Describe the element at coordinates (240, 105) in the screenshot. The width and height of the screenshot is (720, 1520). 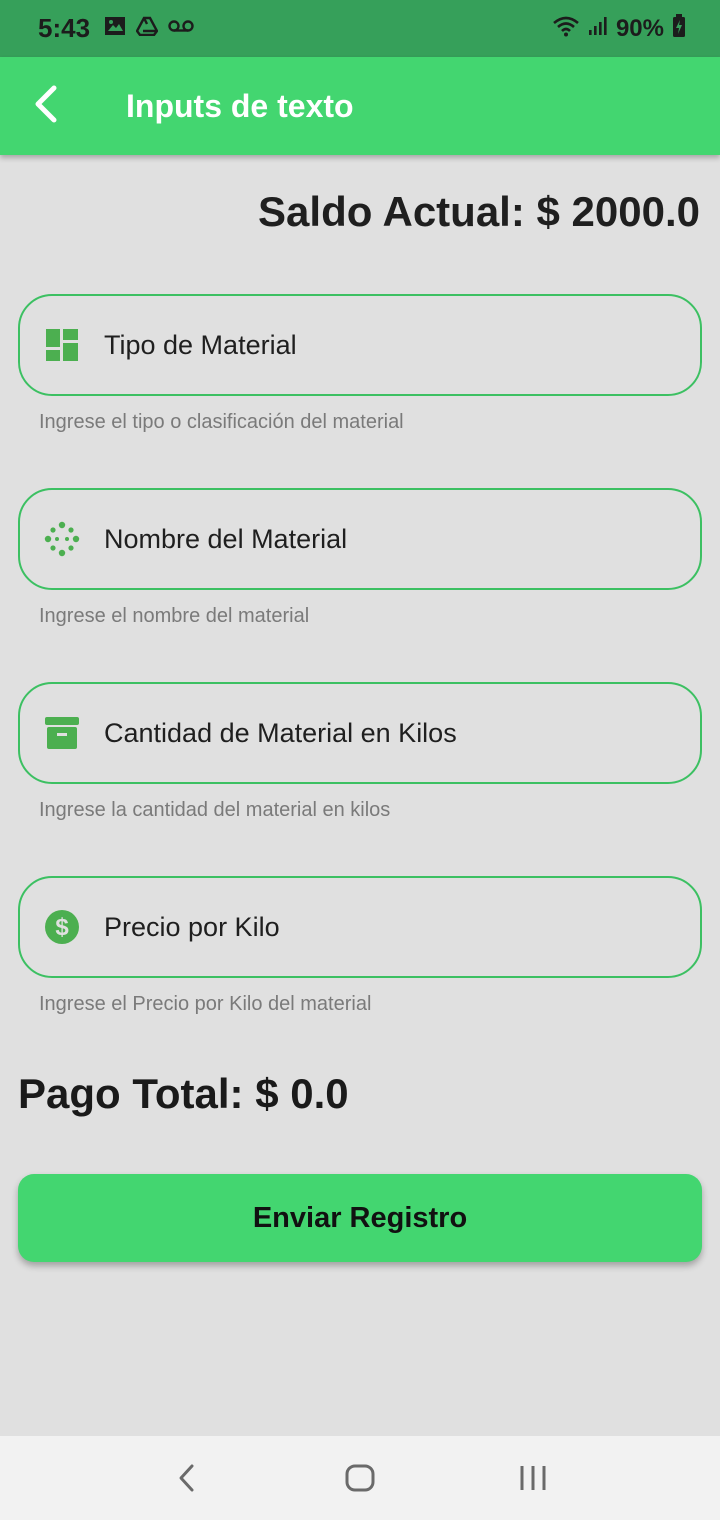
I see `page-title: Inputs de texto` at that location.